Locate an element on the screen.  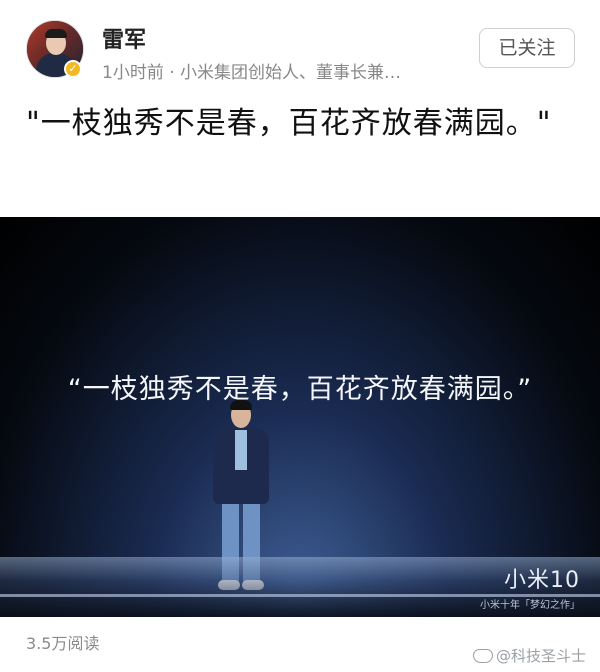
watermark-text: @科技圣斗士 is located at coordinates (540, 656).